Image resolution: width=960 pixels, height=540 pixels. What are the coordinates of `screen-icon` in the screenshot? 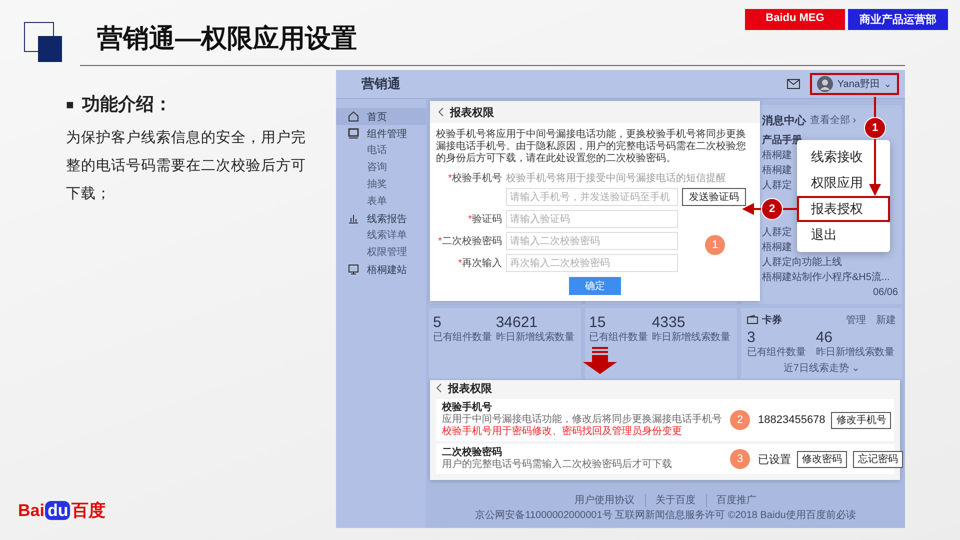 It's located at (353, 269).